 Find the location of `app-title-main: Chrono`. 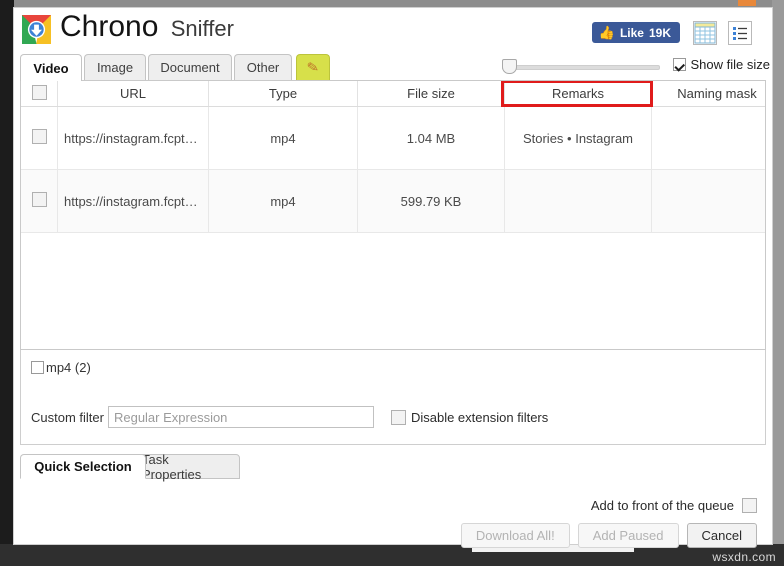

app-title-main: Chrono is located at coordinates (109, 26).